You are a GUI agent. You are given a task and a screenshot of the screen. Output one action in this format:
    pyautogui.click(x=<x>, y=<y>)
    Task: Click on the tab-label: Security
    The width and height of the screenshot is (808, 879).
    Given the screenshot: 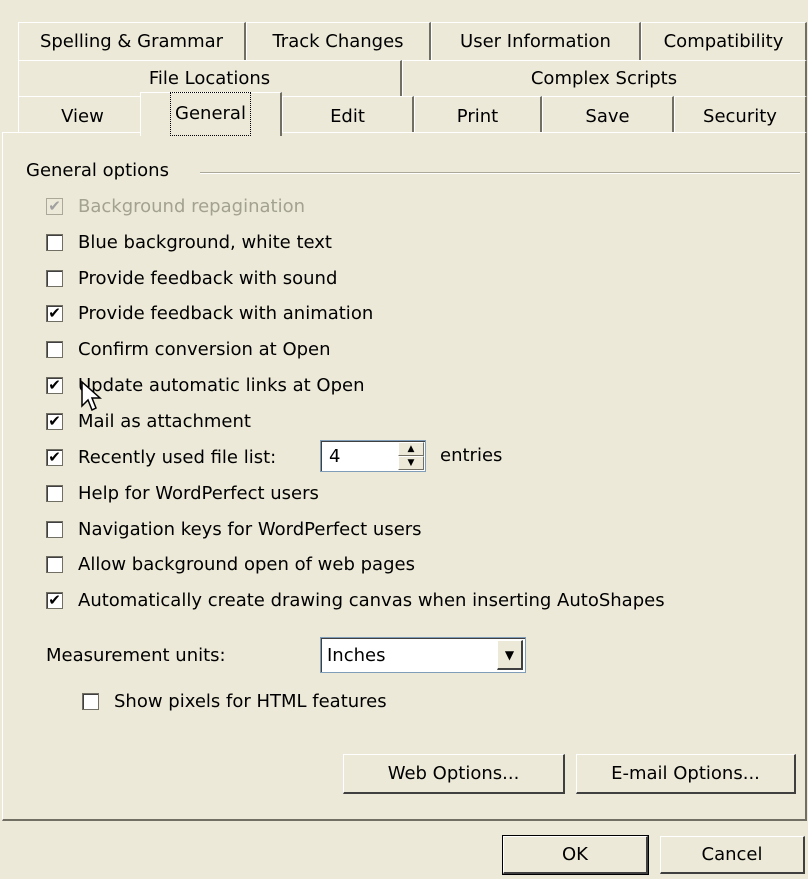 What is the action you would take?
    pyautogui.click(x=740, y=116)
    